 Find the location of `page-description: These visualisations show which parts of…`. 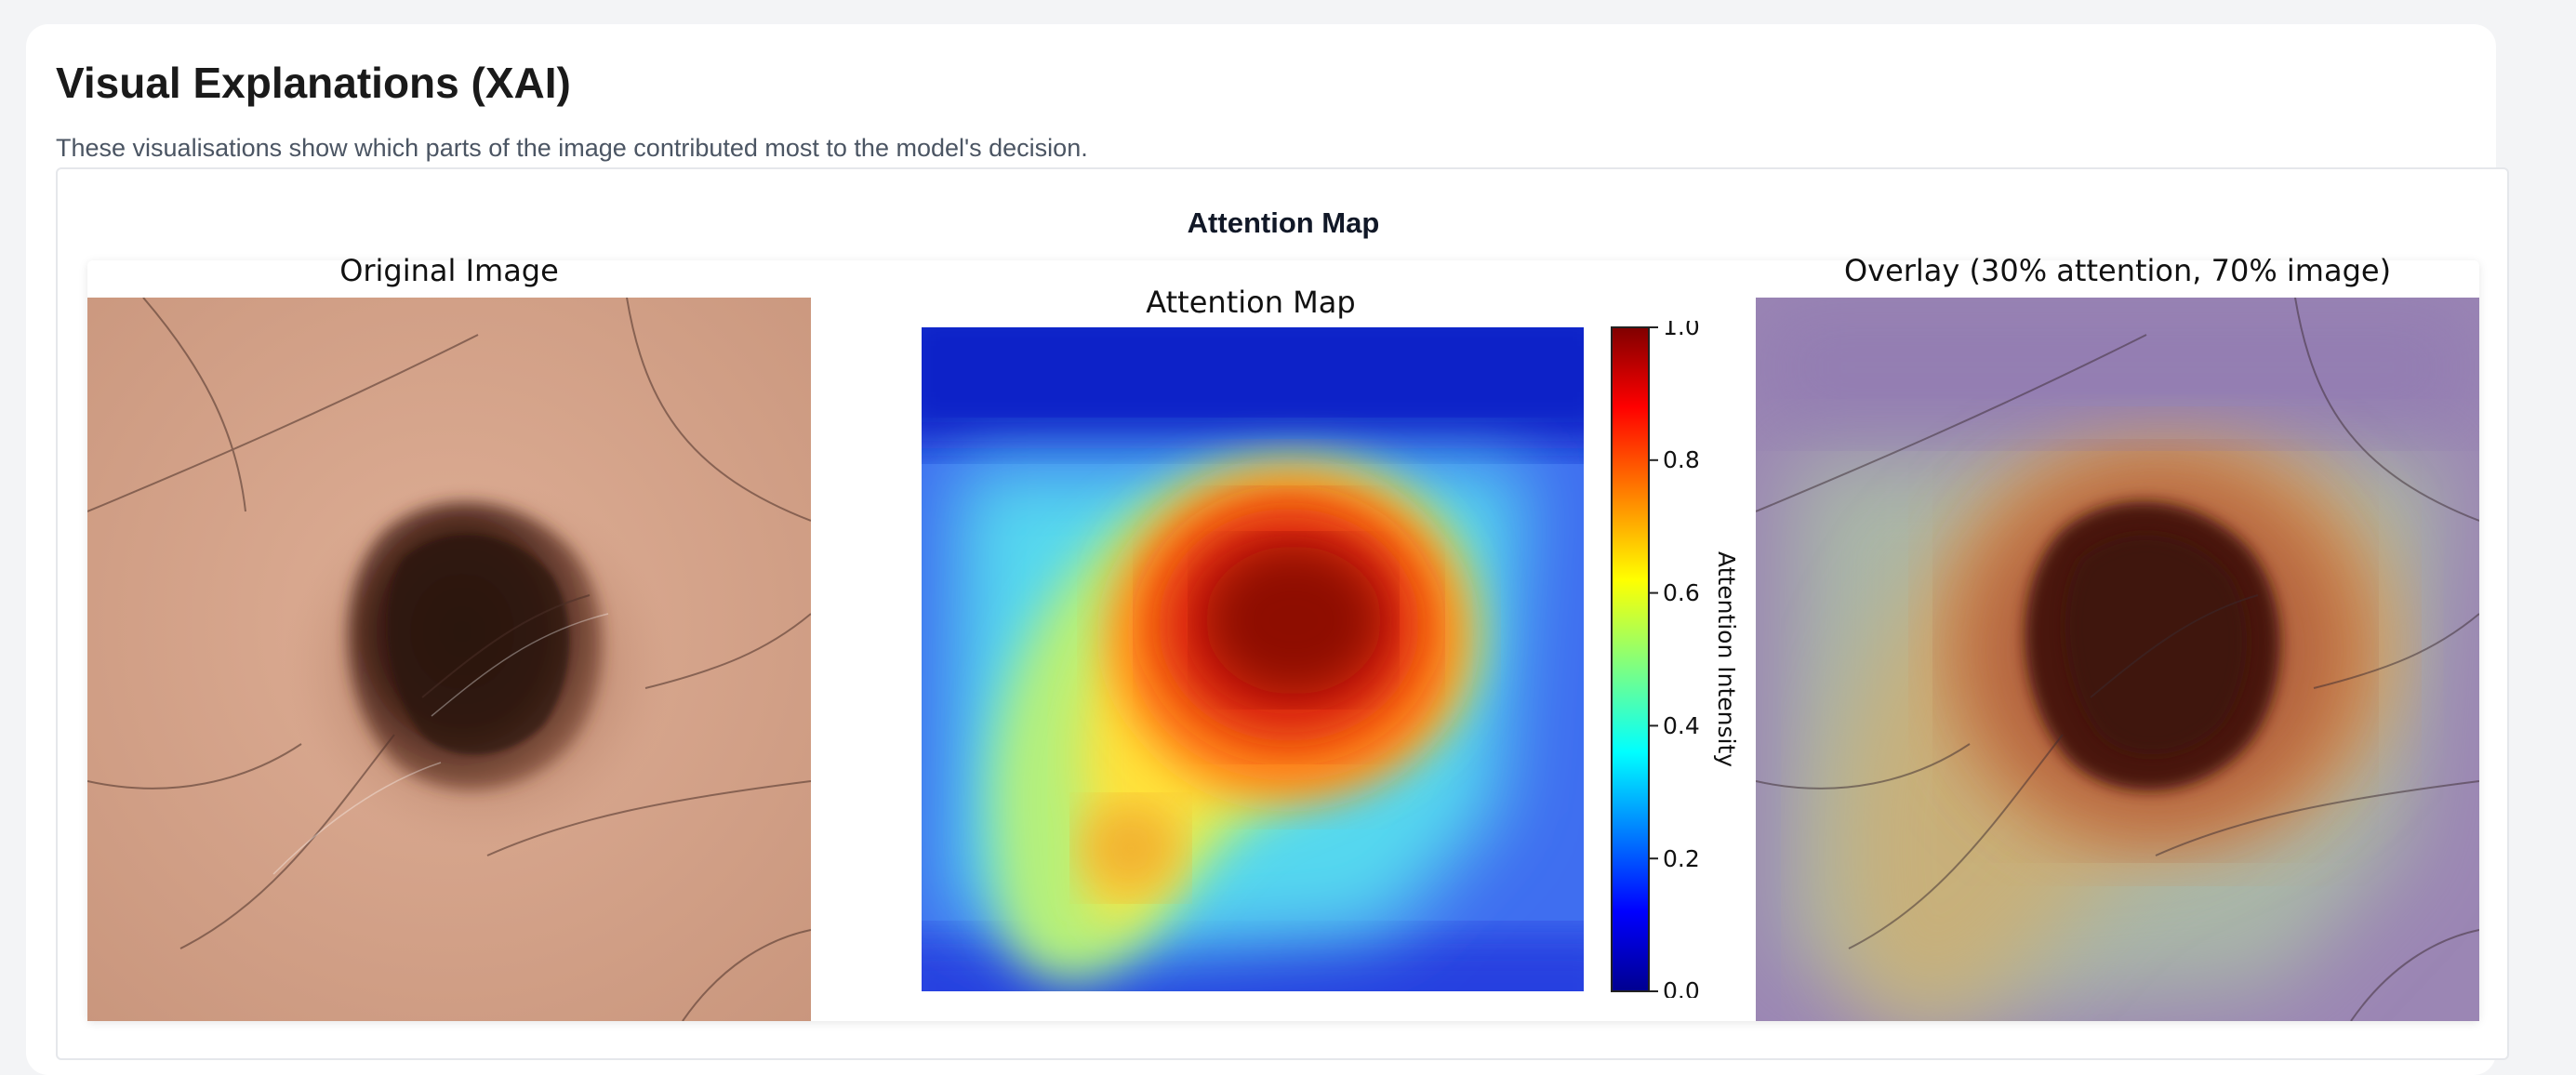

page-description: These visualisations show which parts of… is located at coordinates (572, 148).